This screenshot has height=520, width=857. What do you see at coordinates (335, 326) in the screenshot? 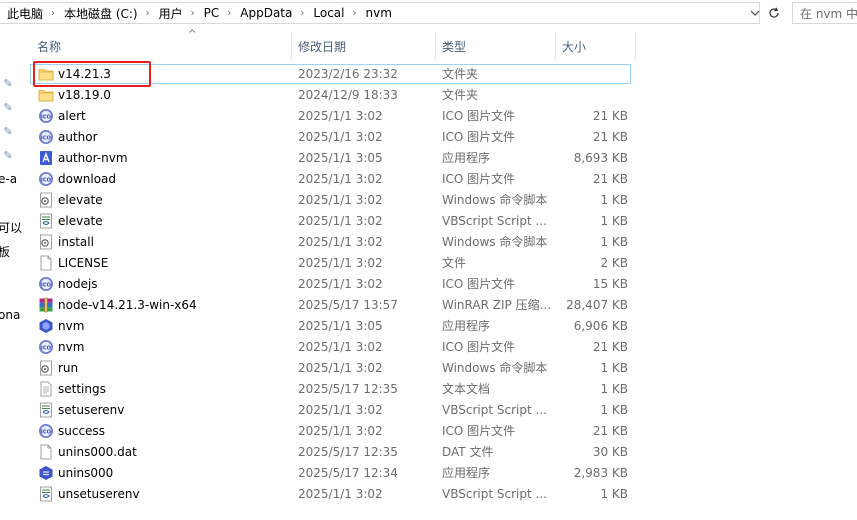
I see `file-row: nvm 2025/1/1 3:05 应用程序 6,906 KB` at bounding box center [335, 326].